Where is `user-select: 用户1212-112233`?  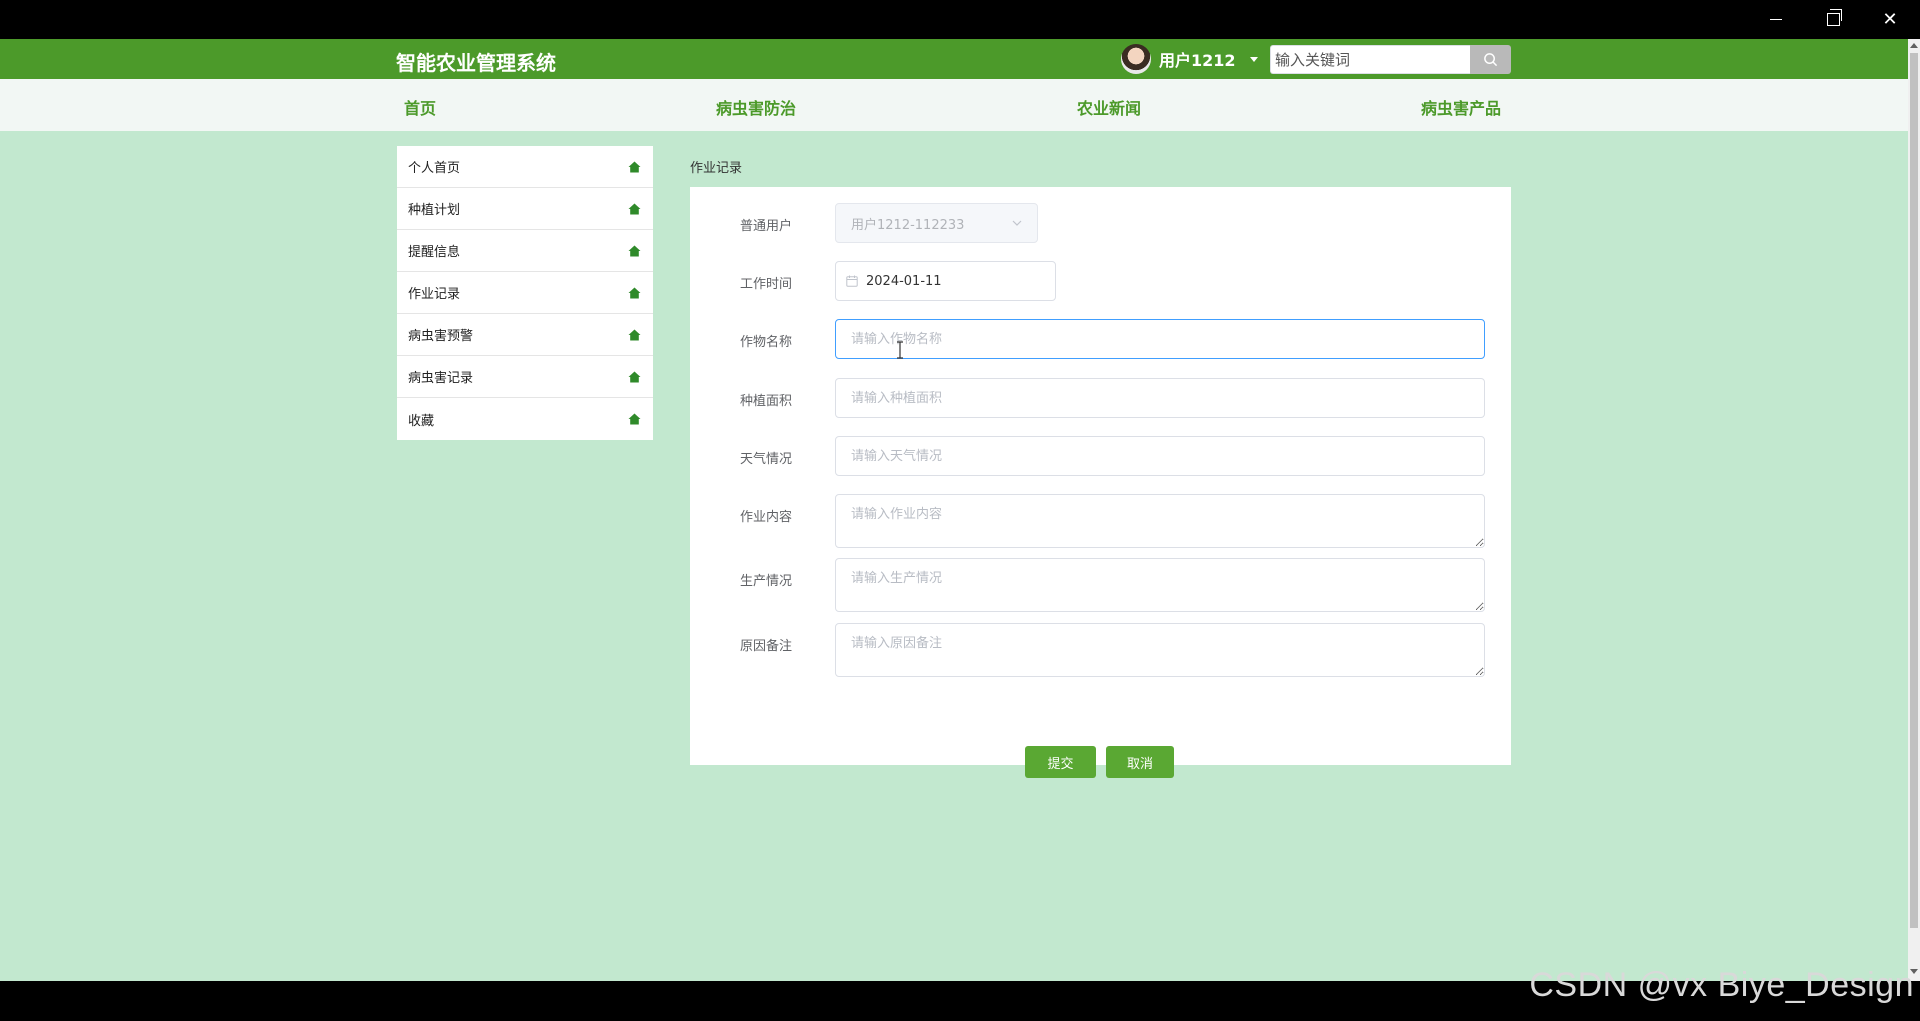
user-select: 用户1212-112233 is located at coordinates (936, 223).